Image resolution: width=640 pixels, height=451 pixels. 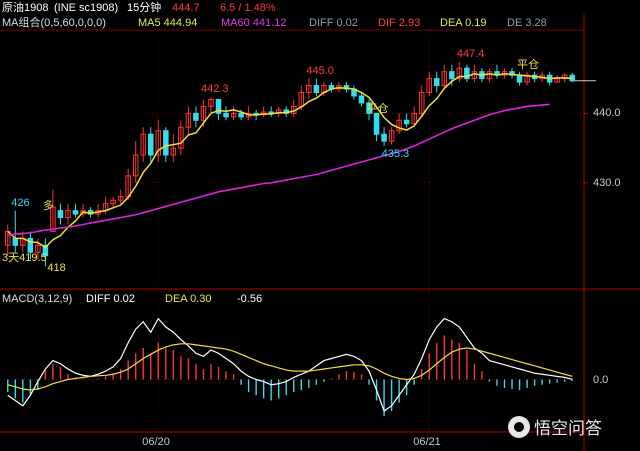 What do you see at coordinates (427, 442) in the screenshot?
I see `time-tick-label: 06/21` at bounding box center [427, 442].